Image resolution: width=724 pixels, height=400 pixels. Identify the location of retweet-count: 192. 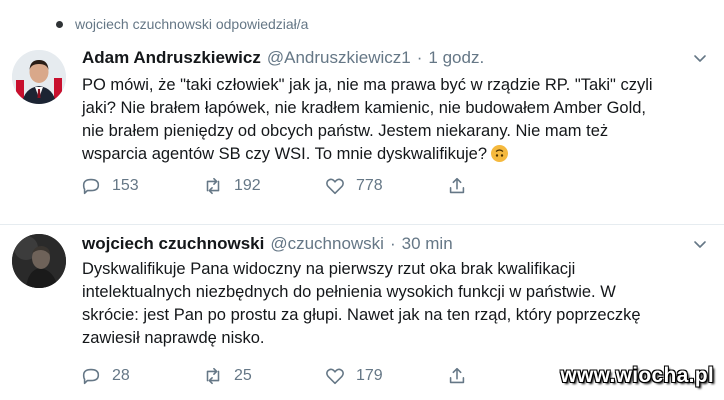
(247, 185).